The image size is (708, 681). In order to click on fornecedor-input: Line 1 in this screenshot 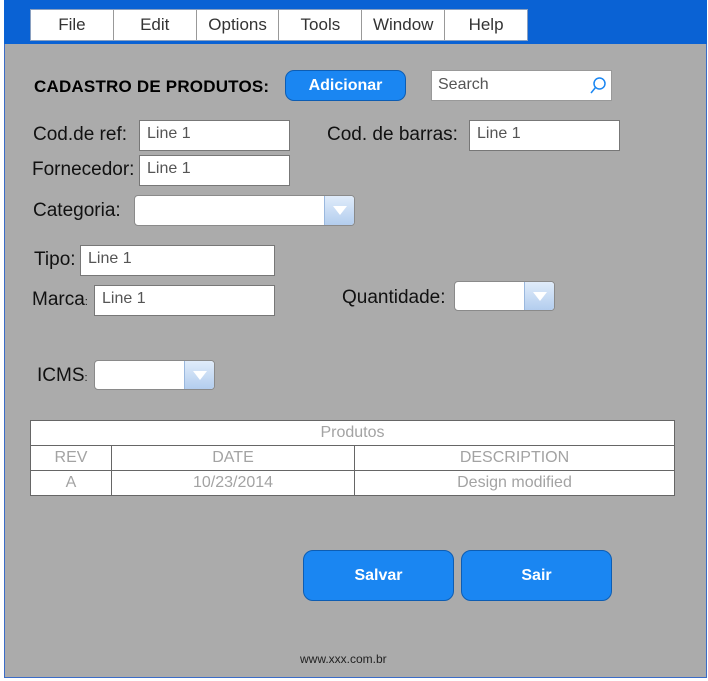, I will do `click(214, 170)`.